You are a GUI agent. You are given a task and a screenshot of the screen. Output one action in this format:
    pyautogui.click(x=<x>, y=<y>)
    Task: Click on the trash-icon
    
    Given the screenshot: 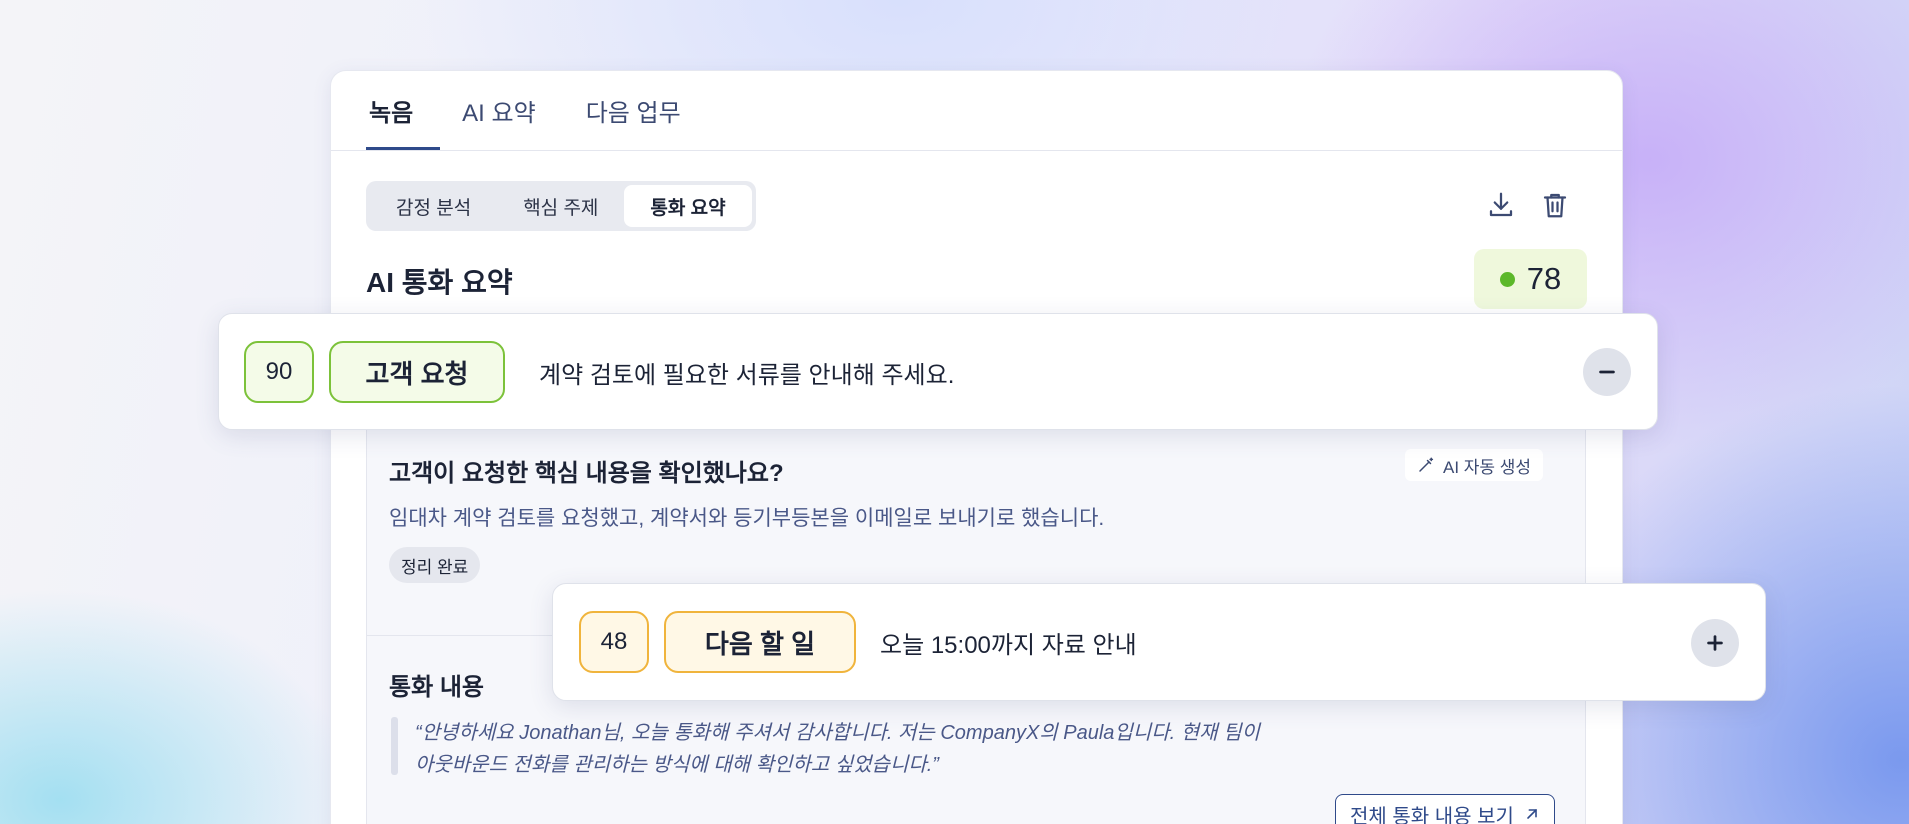 What is the action you would take?
    pyautogui.click(x=1555, y=205)
    